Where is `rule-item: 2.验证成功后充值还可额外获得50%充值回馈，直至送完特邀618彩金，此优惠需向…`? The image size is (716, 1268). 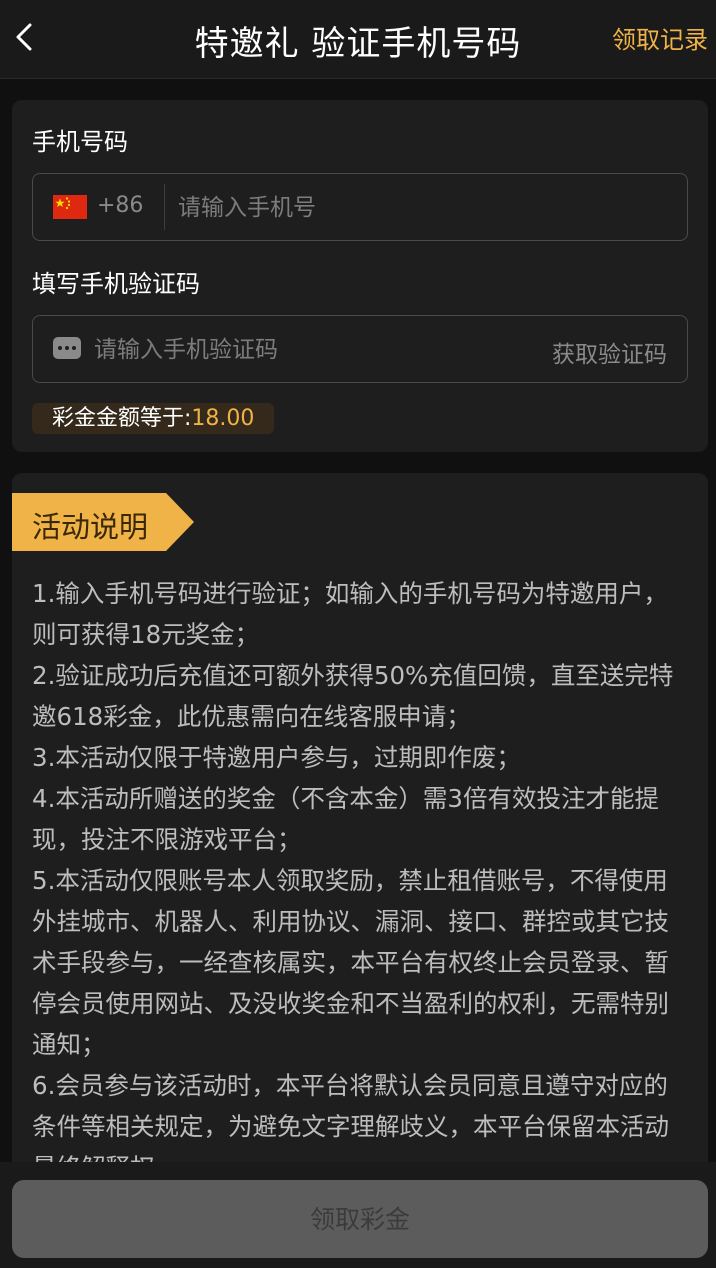
rule-item: 2.验证成功后充值还可额外获得50%充值回馈，直至送完特邀618彩金，此优惠需向… is located at coordinates (353, 696).